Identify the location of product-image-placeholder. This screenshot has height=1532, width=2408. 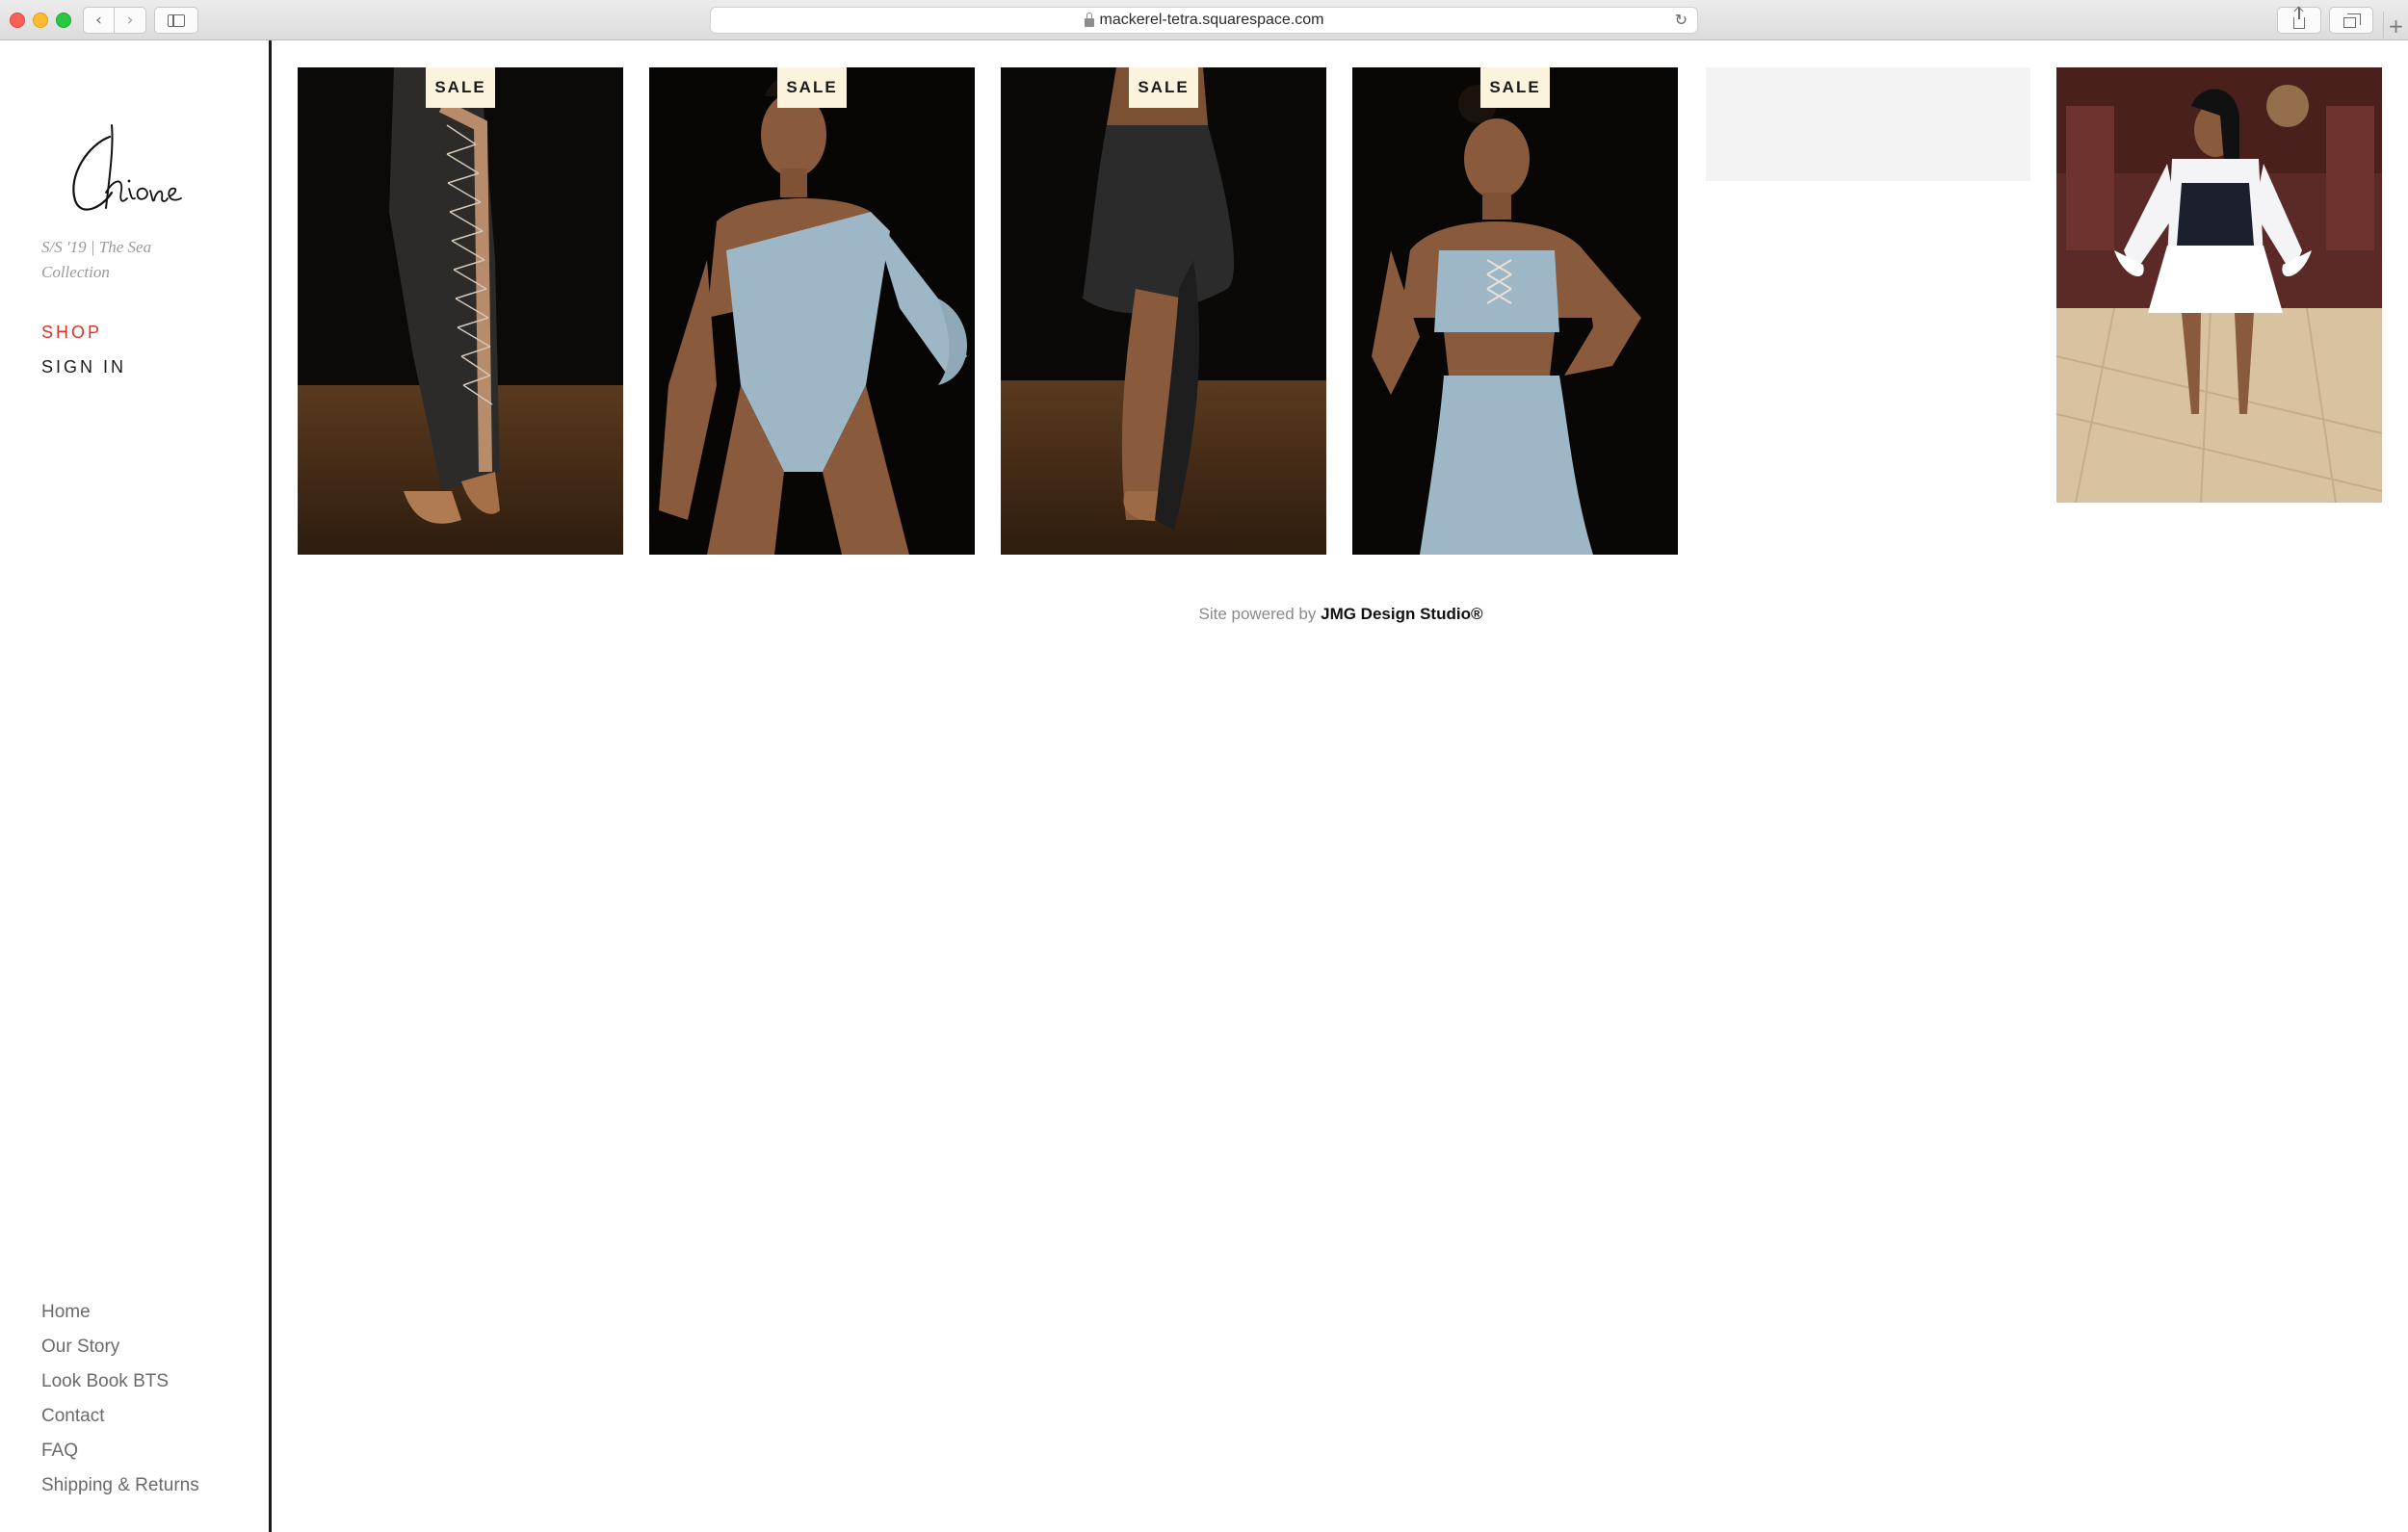
(1868, 124).